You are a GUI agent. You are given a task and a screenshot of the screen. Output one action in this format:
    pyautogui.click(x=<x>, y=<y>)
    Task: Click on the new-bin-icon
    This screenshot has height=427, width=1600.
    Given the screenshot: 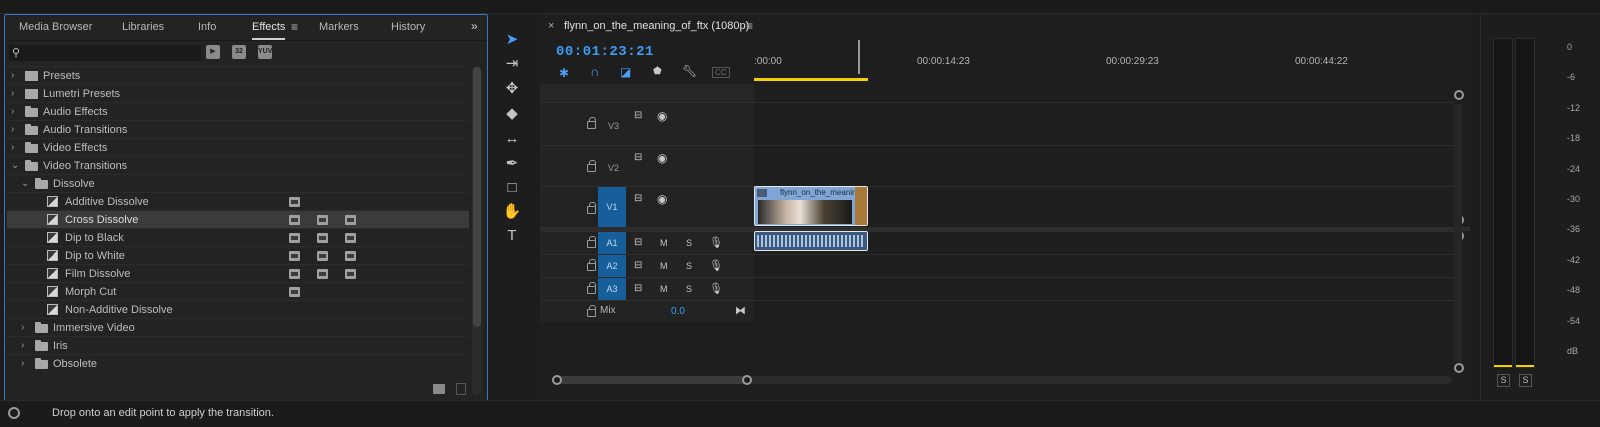 What is the action you would take?
    pyautogui.click(x=439, y=389)
    